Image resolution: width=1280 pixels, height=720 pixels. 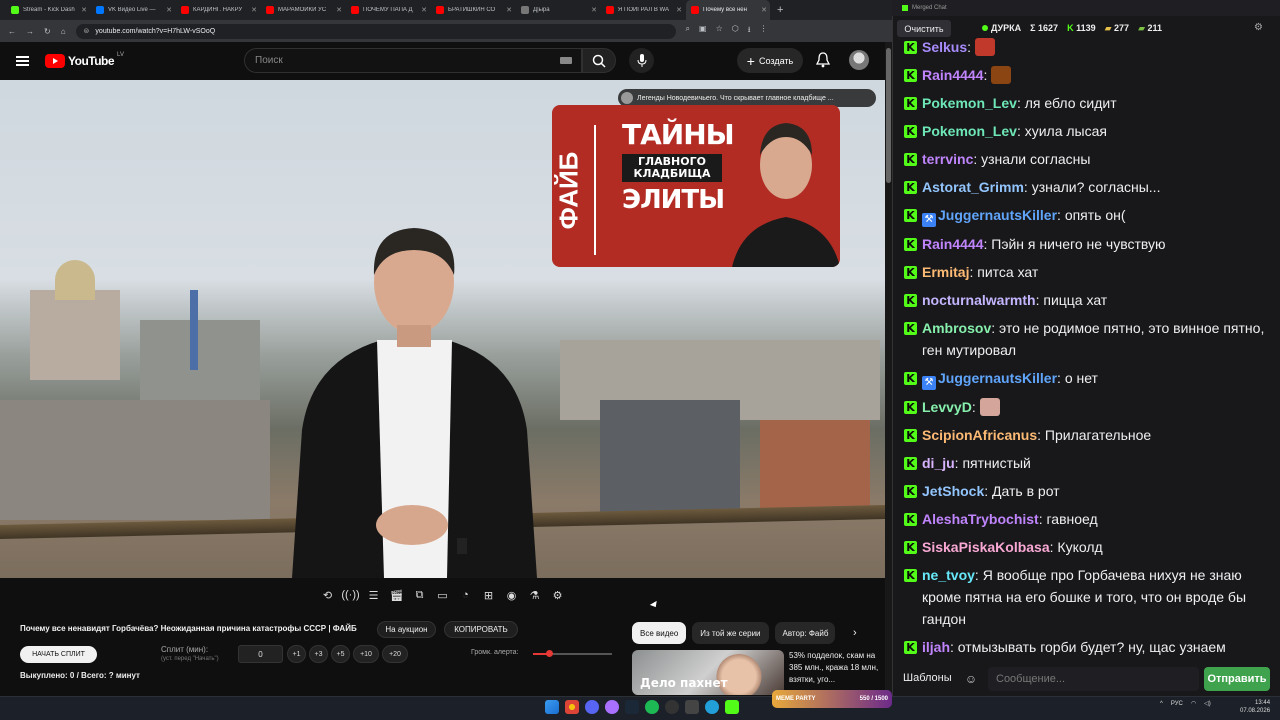 What do you see at coordinates (419, 595) in the screenshot?
I see `picture-in-picture-icon: ⧉` at bounding box center [419, 595].